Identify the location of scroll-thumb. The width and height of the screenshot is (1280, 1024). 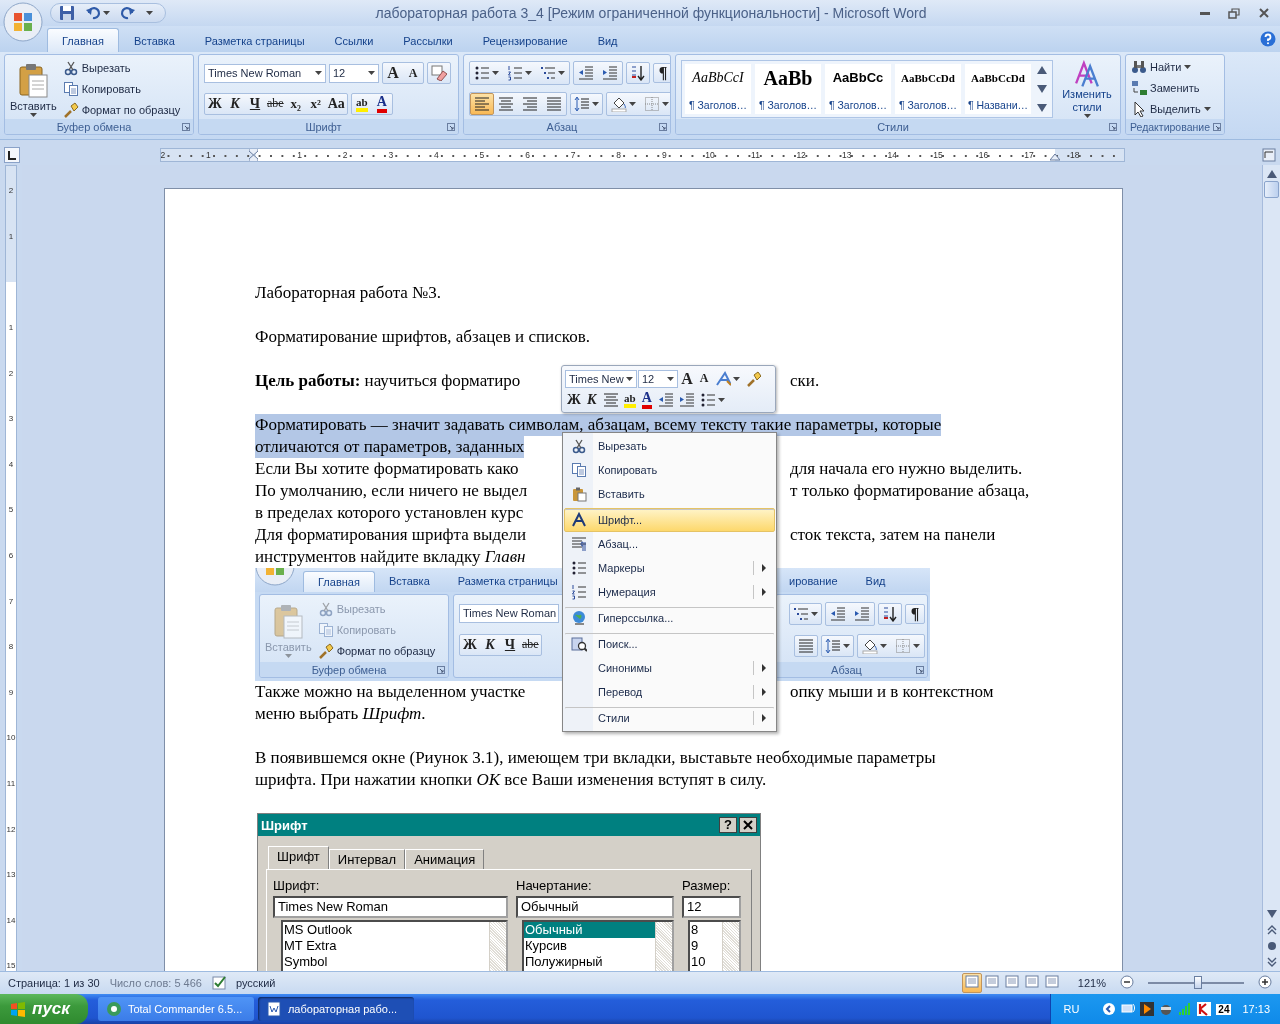
(1271, 189).